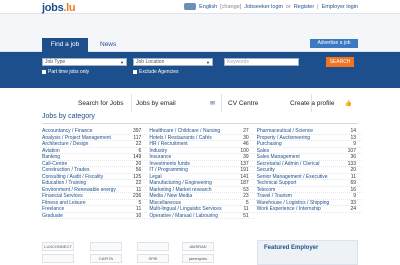 This screenshot has height=265, width=400. What do you see at coordinates (180, 183) in the screenshot?
I see `category-label: Manufacturing / Engineering` at bounding box center [180, 183].